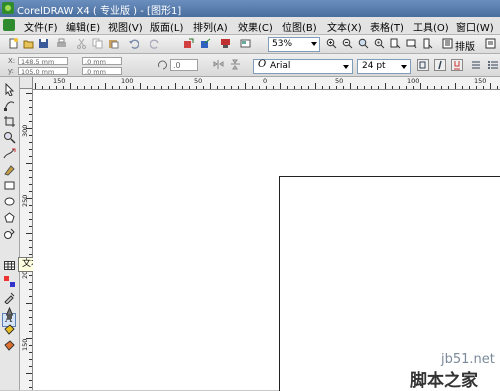 This screenshot has width=500, height=391. I want to click on font-family-select: O Arial, so click(303, 66).